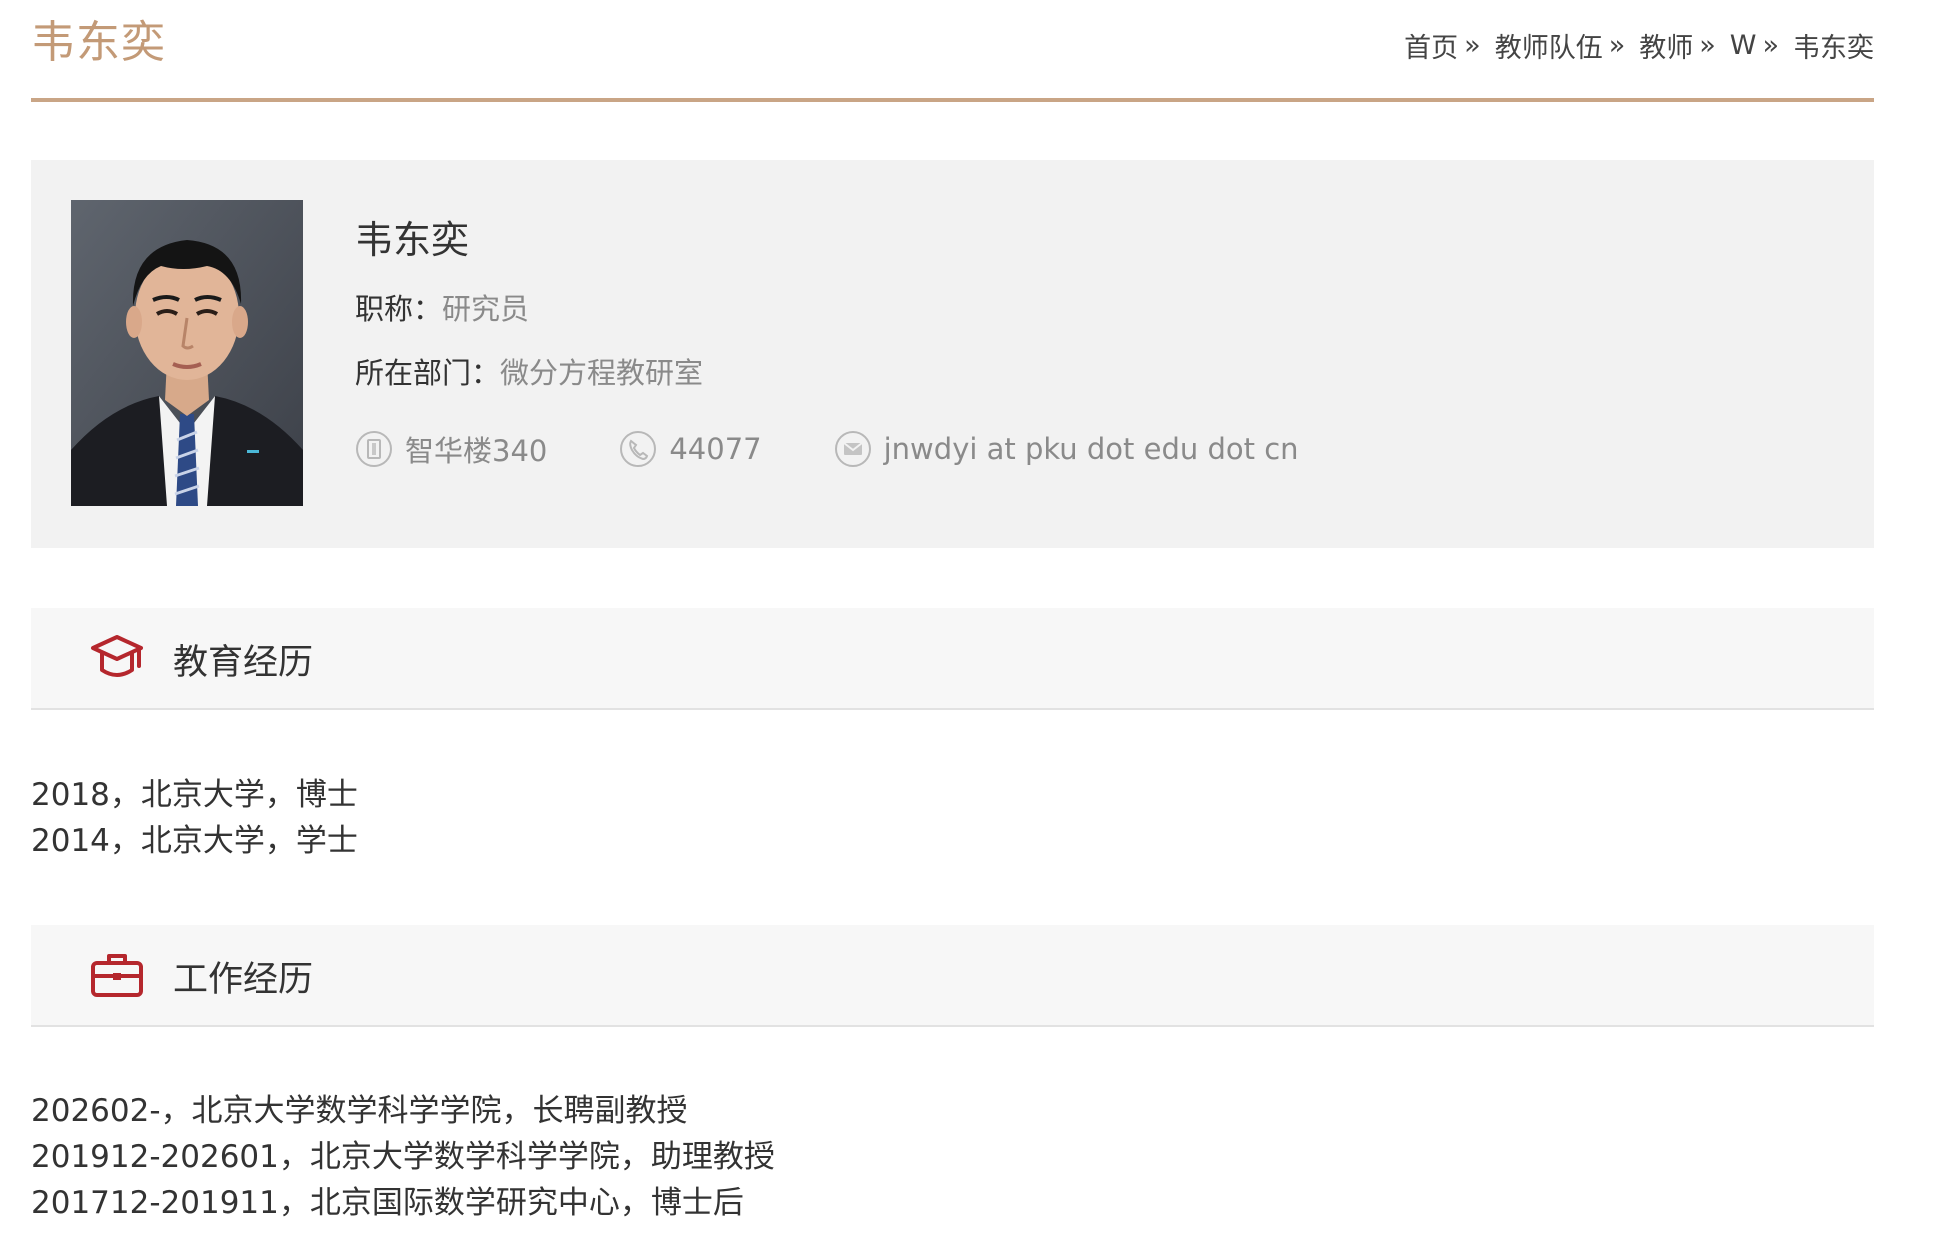  I want to click on contact-office: 智华楼340, so click(451, 449).